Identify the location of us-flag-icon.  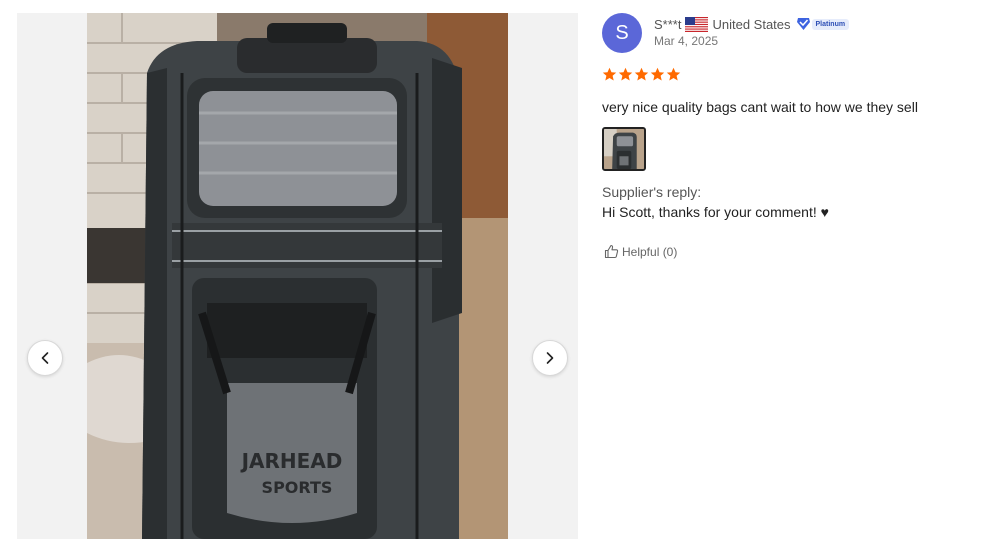
(697, 24).